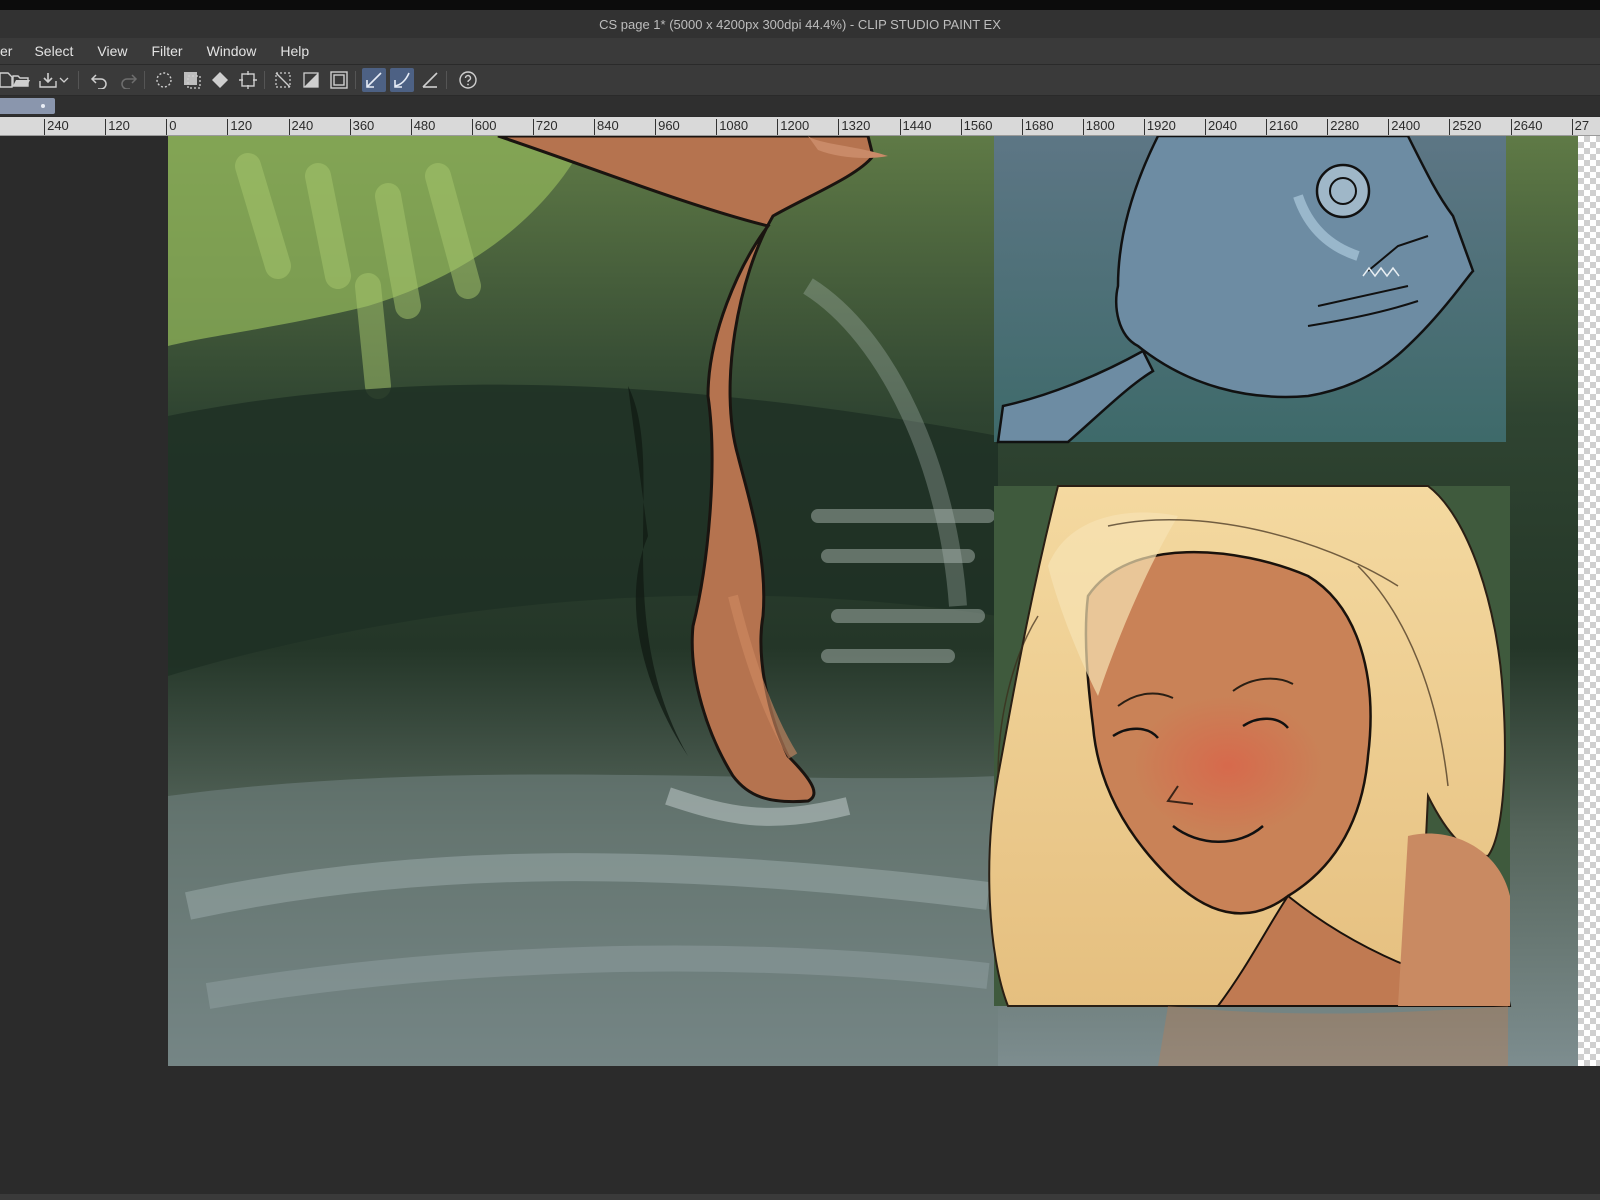 This screenshot has height=1200, width=1600. I want to click on layer-tab-strip, so click(800, 106).